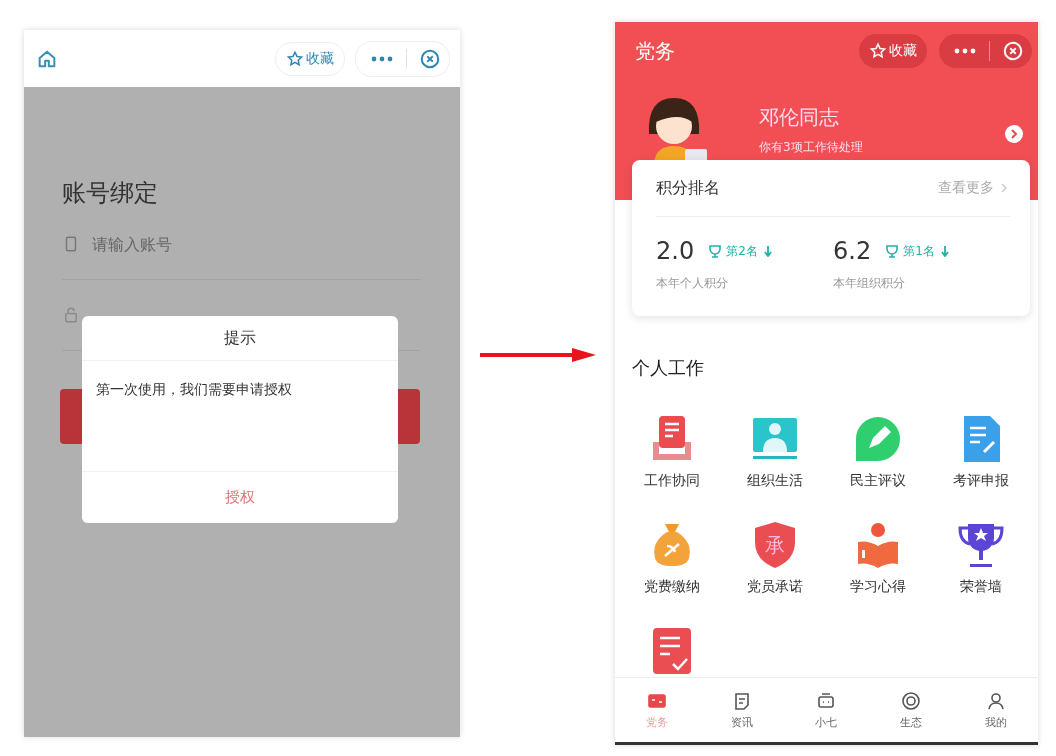 The height and width of the screenshot is (756, 1056). What do you see at coordinates (826, 700) in the screenshot?
I see `robot-icon` at bounding box center [826, 700].